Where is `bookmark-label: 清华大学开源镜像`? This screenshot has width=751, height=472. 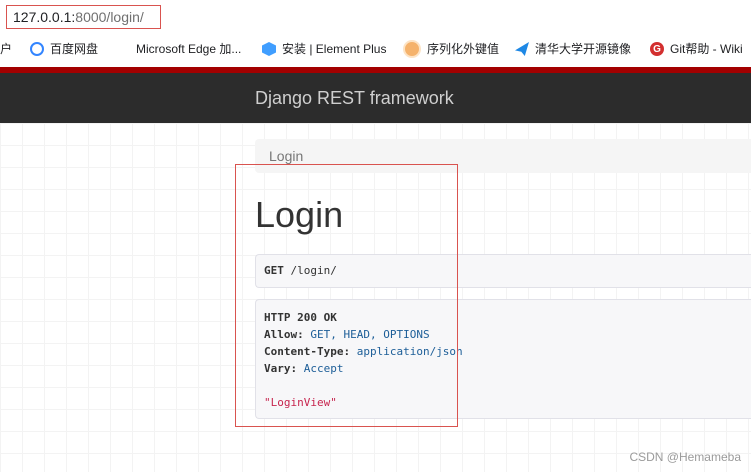
bookmark-label: 清华大学开源镜像 is located at coordinates (583, 49).